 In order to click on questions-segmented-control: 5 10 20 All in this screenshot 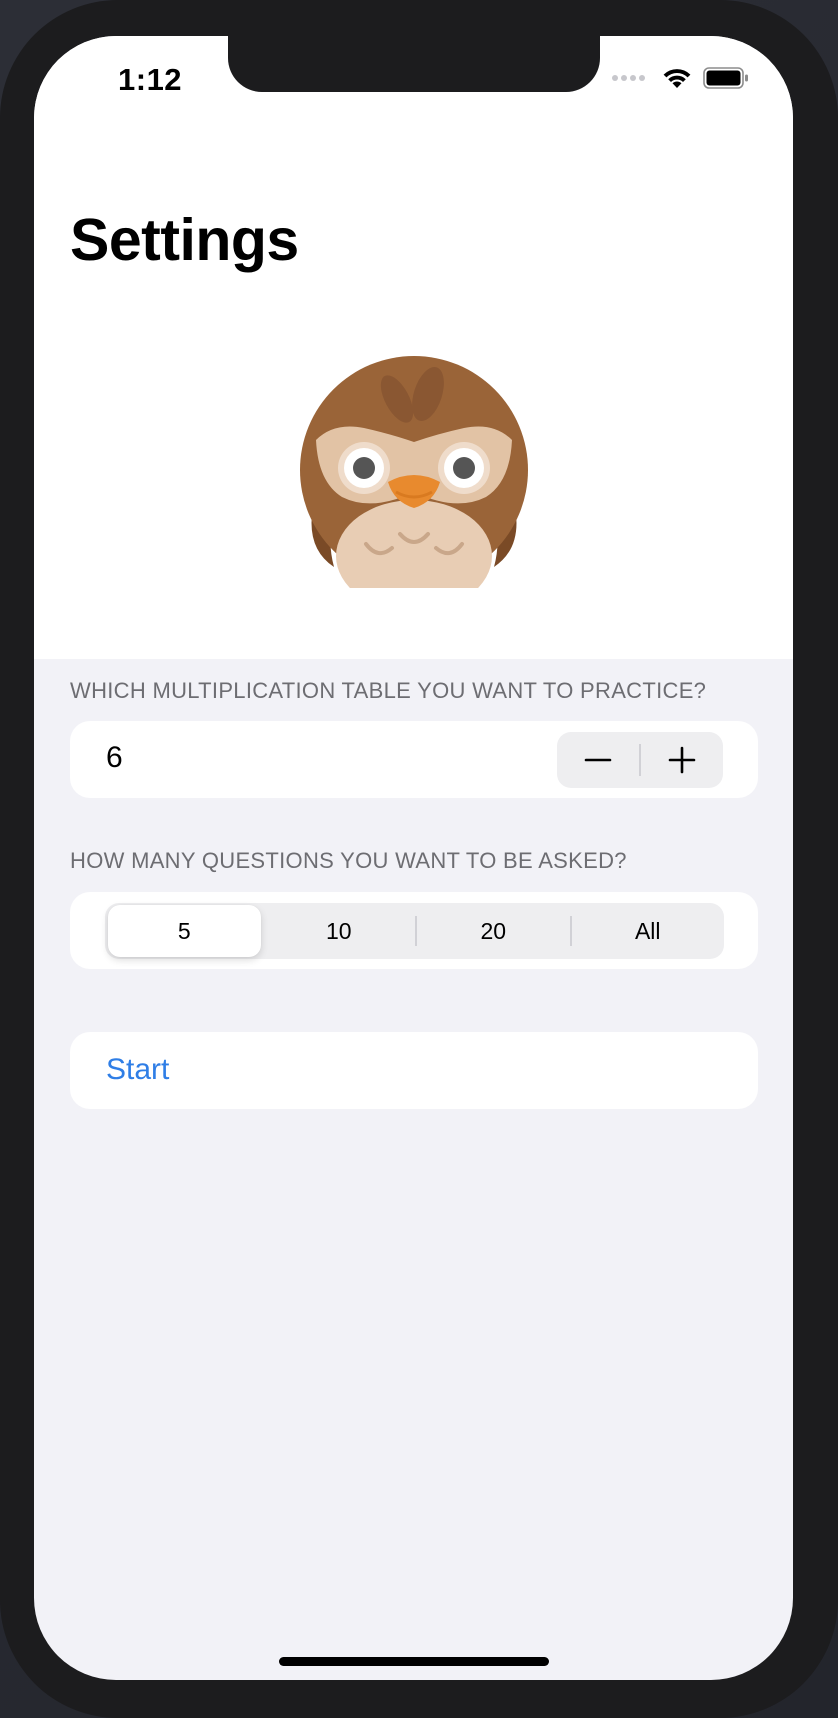, I will do `click(414, 931)`.